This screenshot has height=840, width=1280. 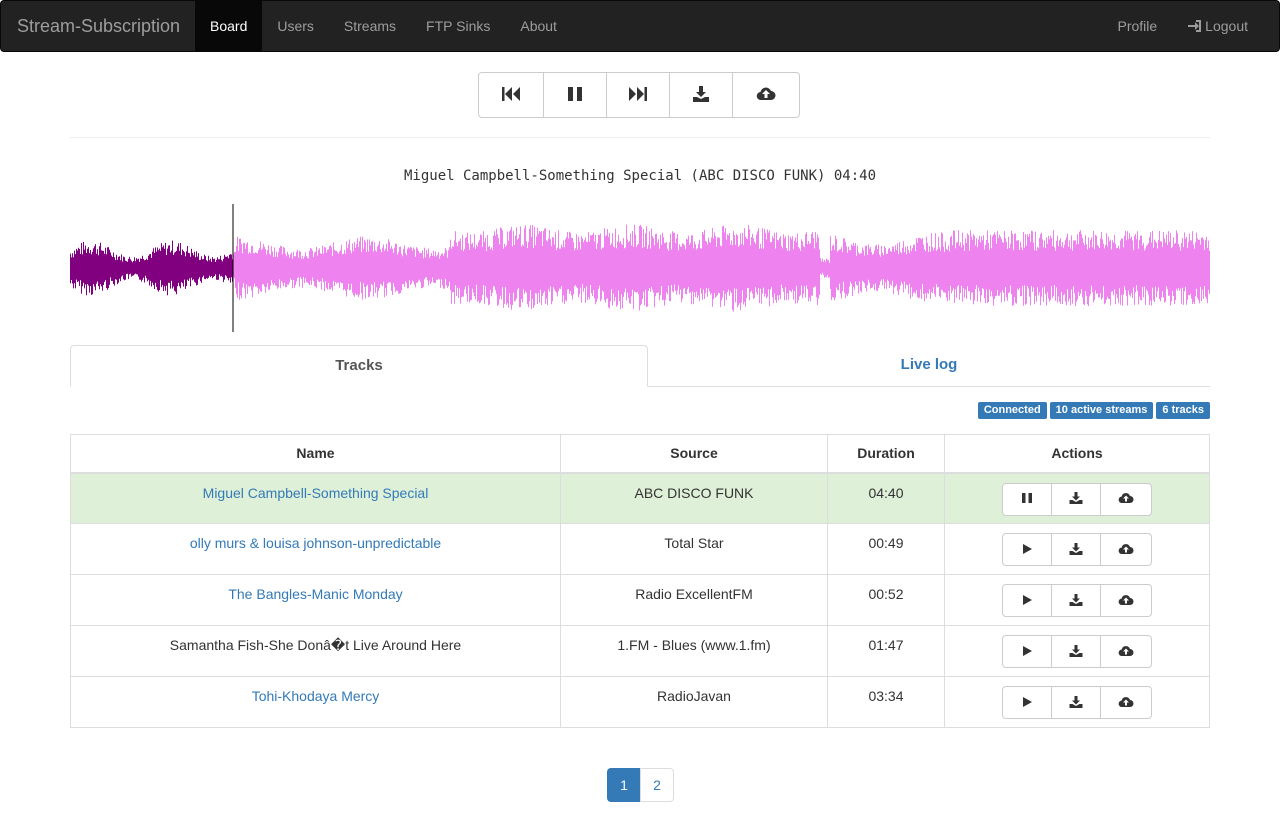 I want to click on nav-about: About, so click(x=538, y=26).